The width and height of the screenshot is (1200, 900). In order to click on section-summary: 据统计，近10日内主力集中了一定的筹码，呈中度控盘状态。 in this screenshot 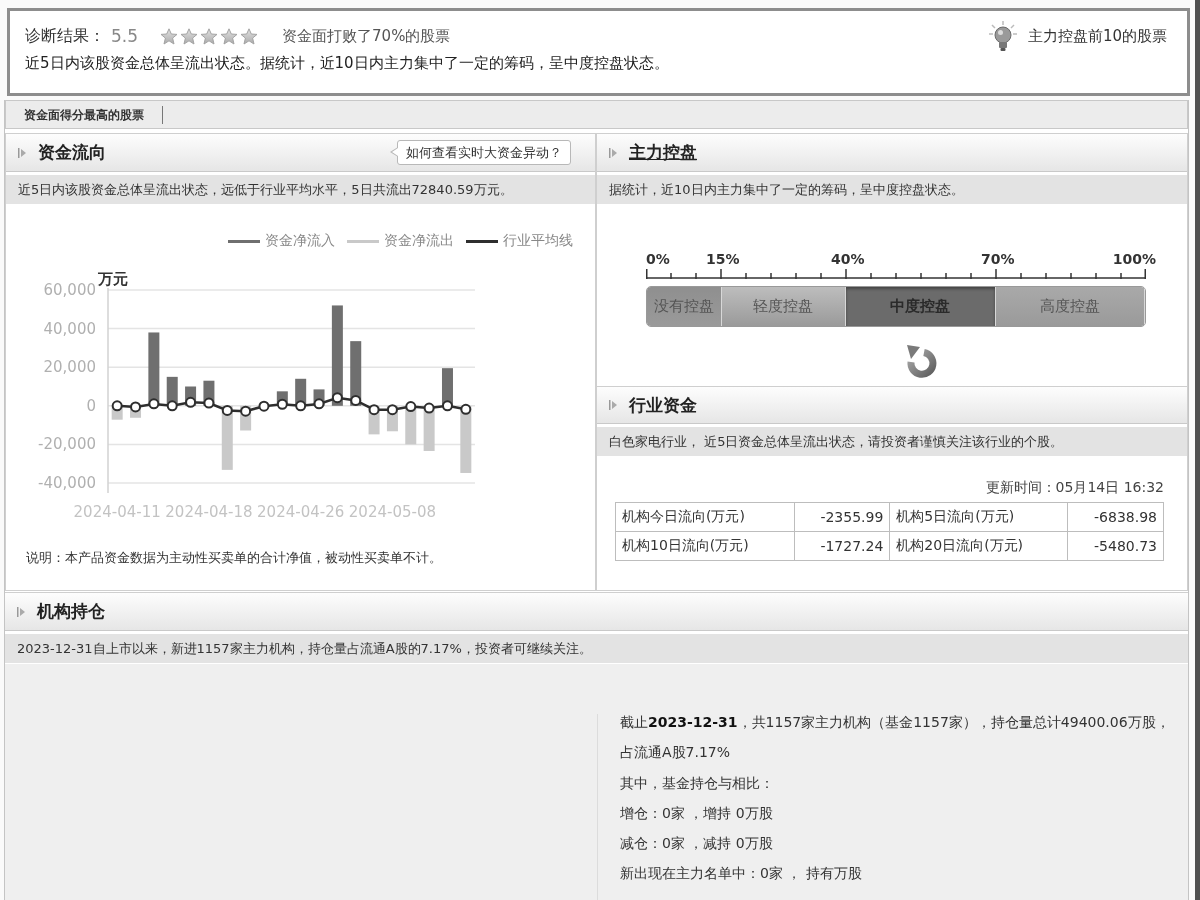, I will do `click(892, 189)`.